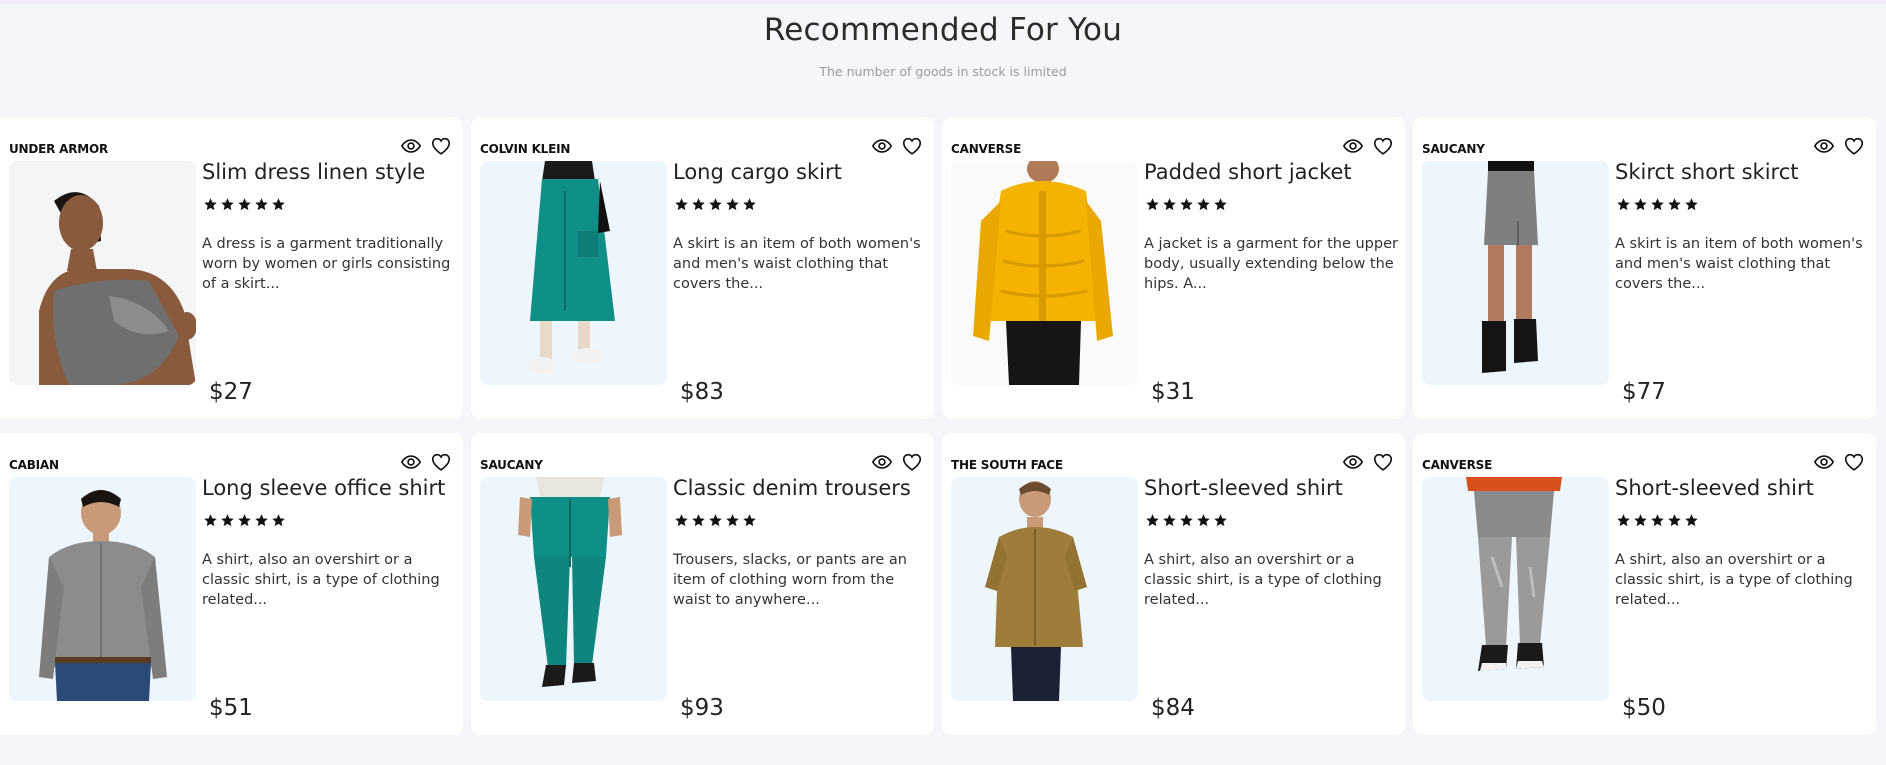  I want to click on product-price: $31, so click(1173, 392).